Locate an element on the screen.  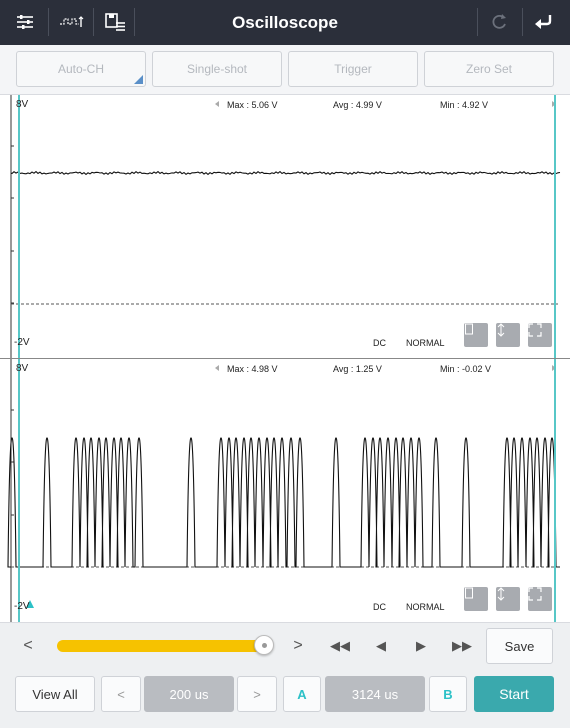
channel-2-avg: Avg : 1.25 V is located at coordinates (357, 369).